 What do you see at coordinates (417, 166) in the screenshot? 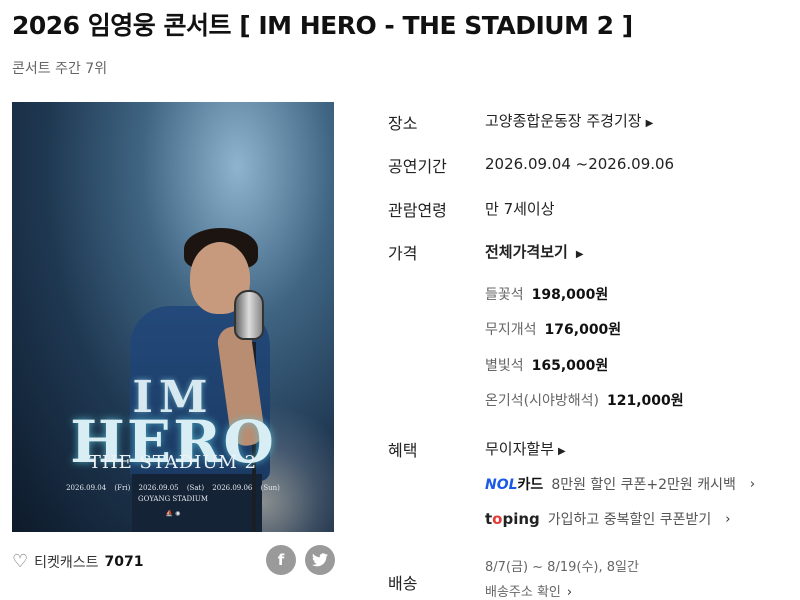
I see `period-label: 공연기간` at bounding box center [417, 166].